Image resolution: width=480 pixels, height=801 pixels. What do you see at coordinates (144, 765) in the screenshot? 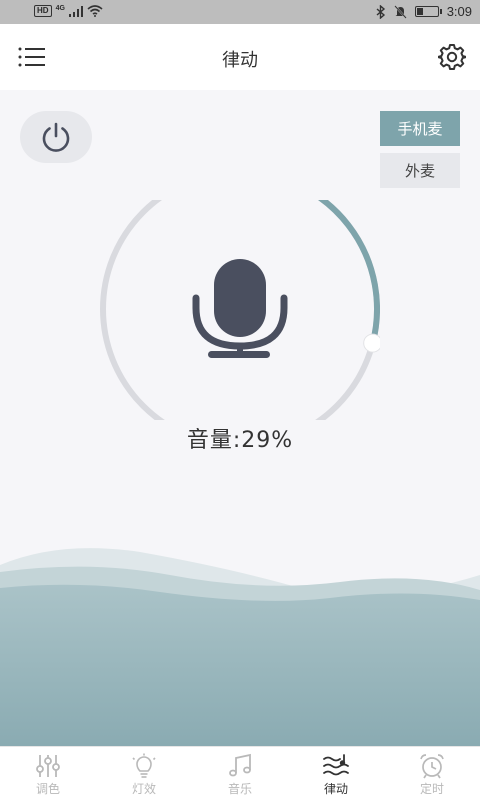
I see `bulb-icon` at bounding box center [144, 765].